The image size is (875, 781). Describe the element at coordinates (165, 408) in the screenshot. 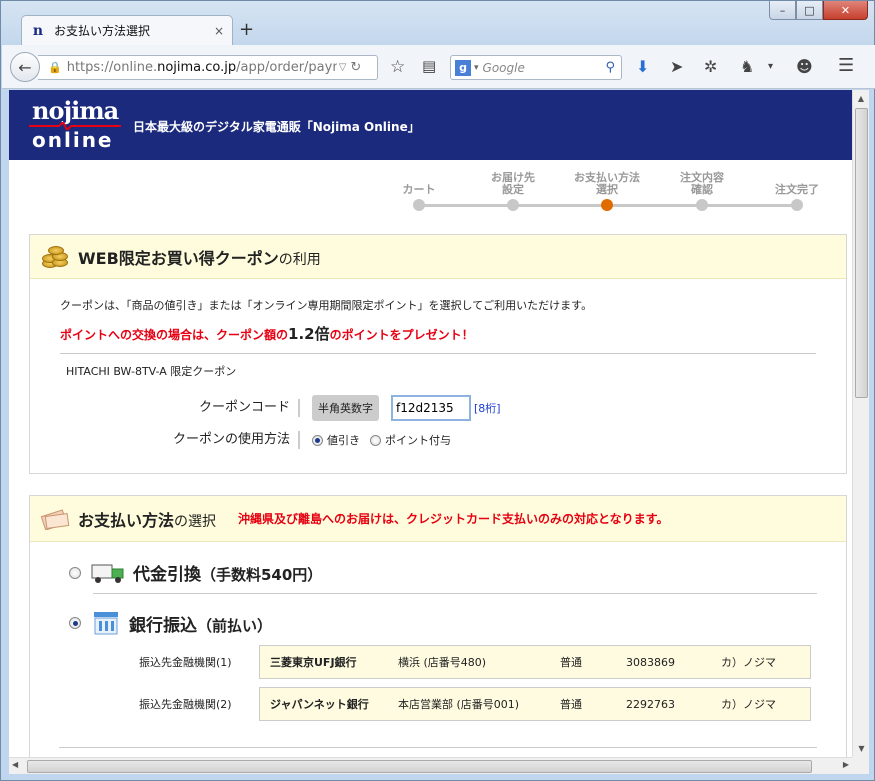

I see `coupon-code-label: クーポンコード` at that location.